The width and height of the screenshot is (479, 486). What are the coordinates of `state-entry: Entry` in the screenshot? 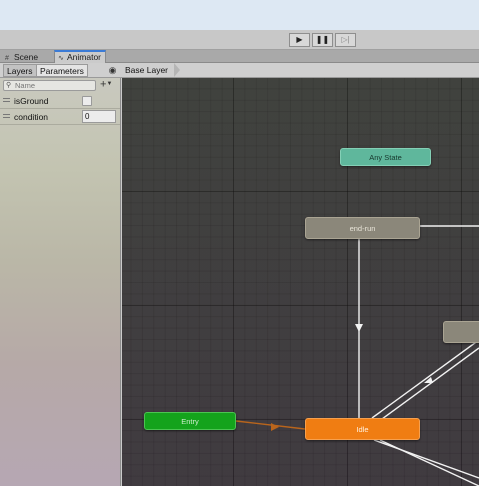 It's located at (190, 421).